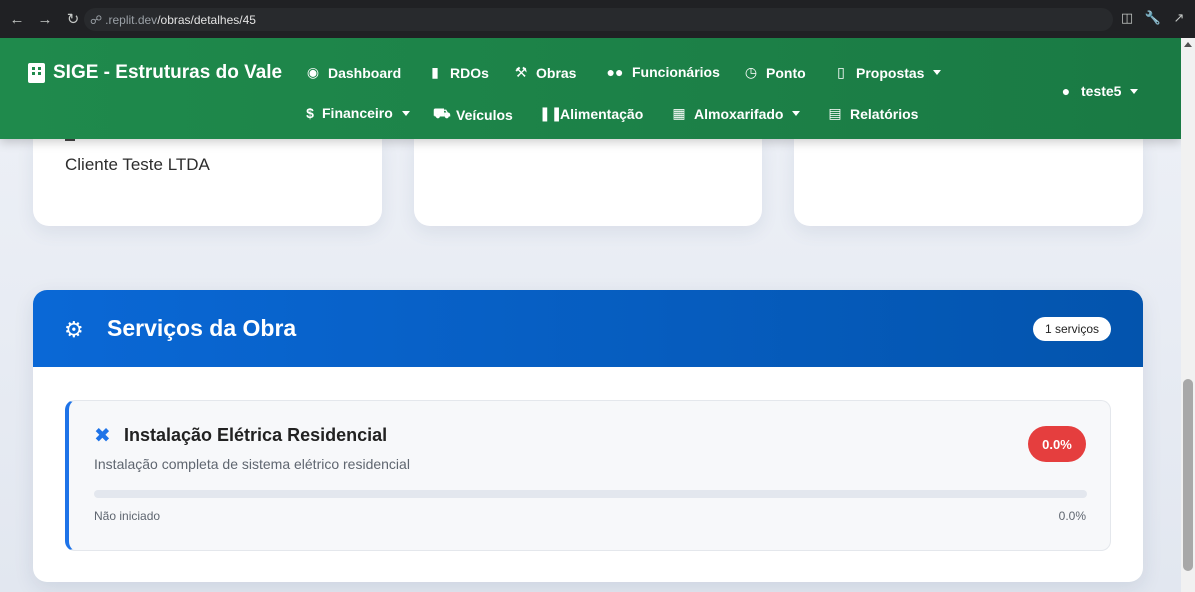 Image resolution: width=1195 pixels, height=592 pixels. I want to click on nav-label: Funcionários, so click(676, 72).